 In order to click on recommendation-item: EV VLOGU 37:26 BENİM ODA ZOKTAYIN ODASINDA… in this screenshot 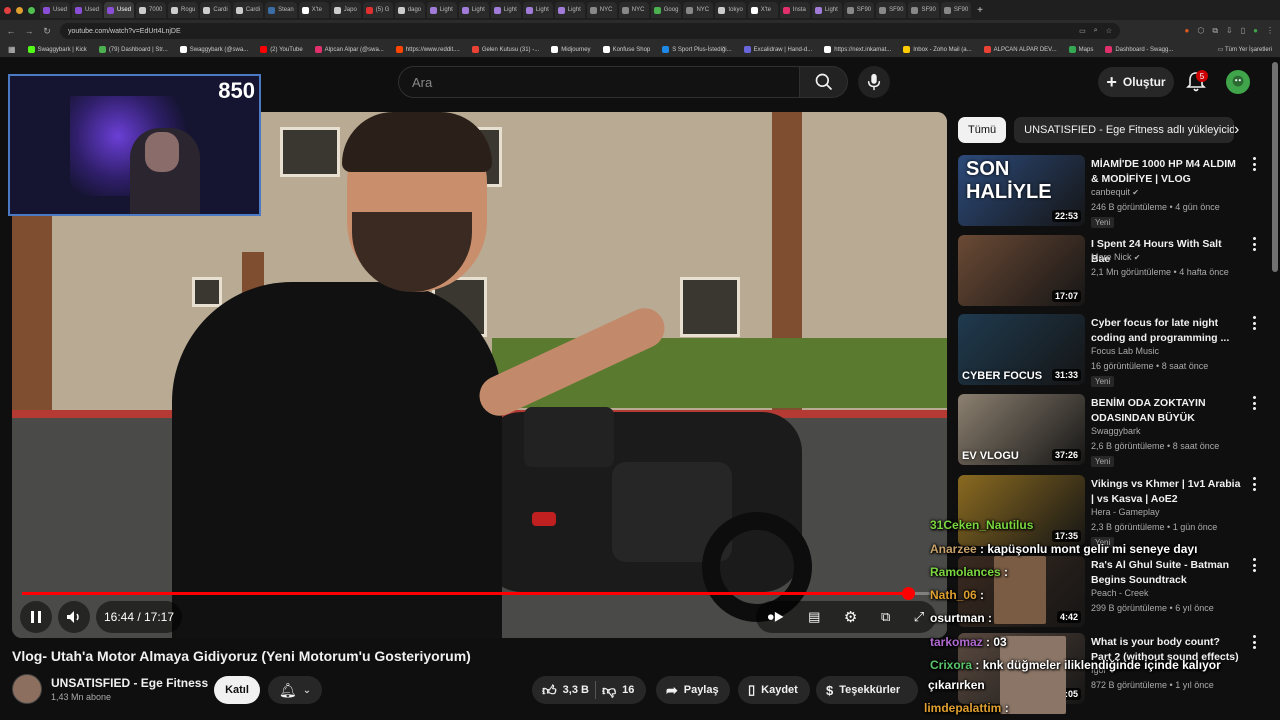, I will do `click(1108, 431)`.